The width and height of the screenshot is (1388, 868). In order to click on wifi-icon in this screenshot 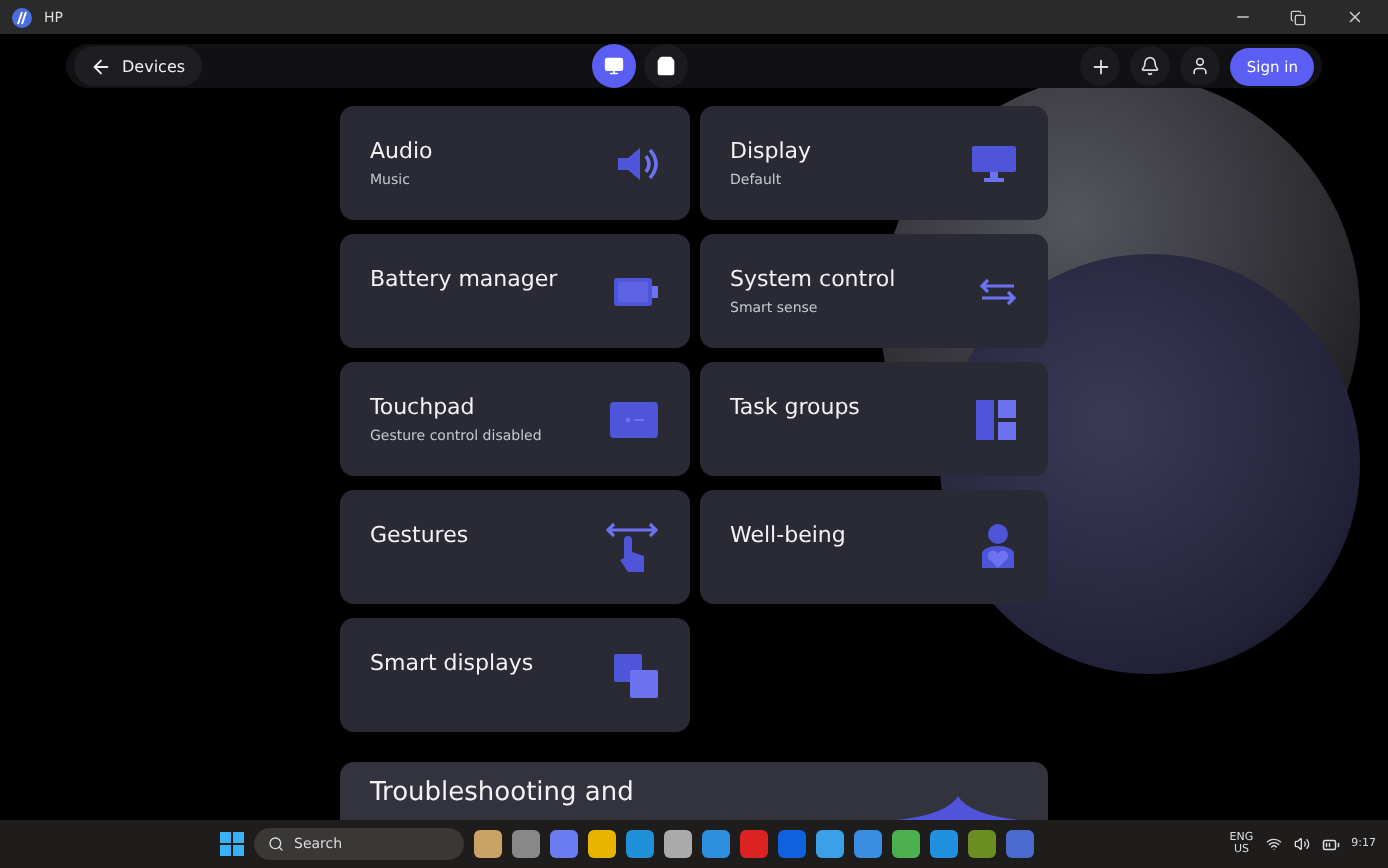, I will do `click(1273, 844)`.